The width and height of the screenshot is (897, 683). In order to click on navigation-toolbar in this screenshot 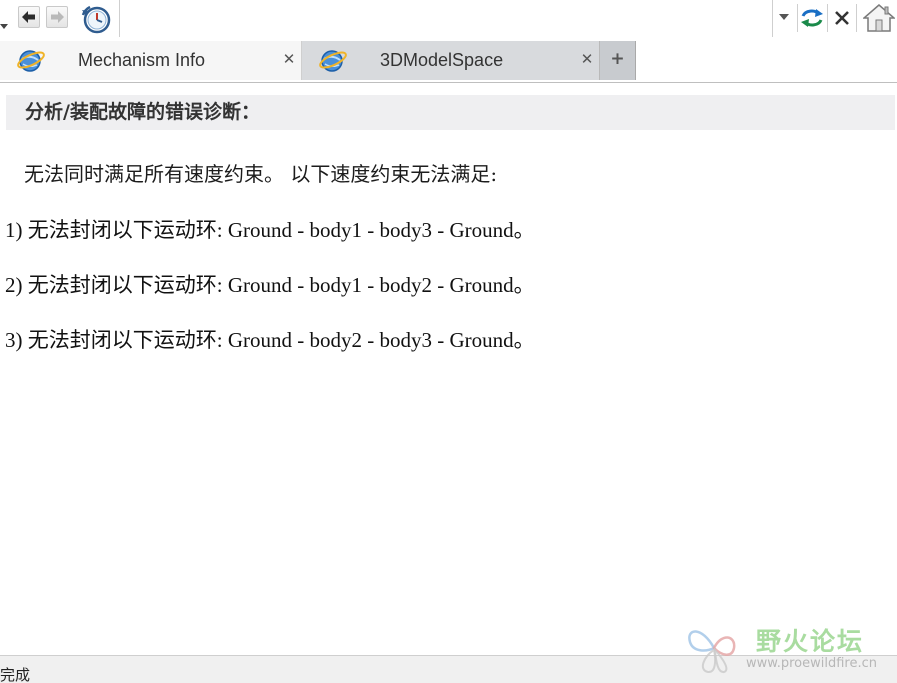, I will do `click(448, 19)`.